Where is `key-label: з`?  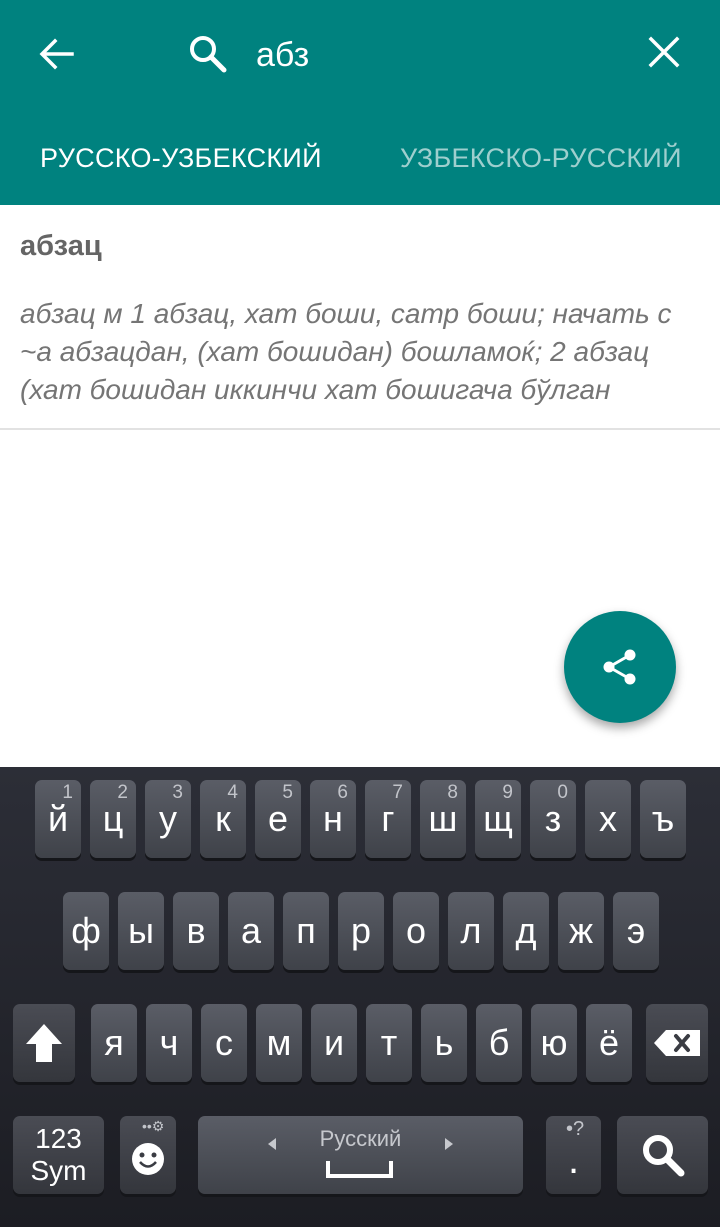
key-label: з is located at coordinates (553, 818).